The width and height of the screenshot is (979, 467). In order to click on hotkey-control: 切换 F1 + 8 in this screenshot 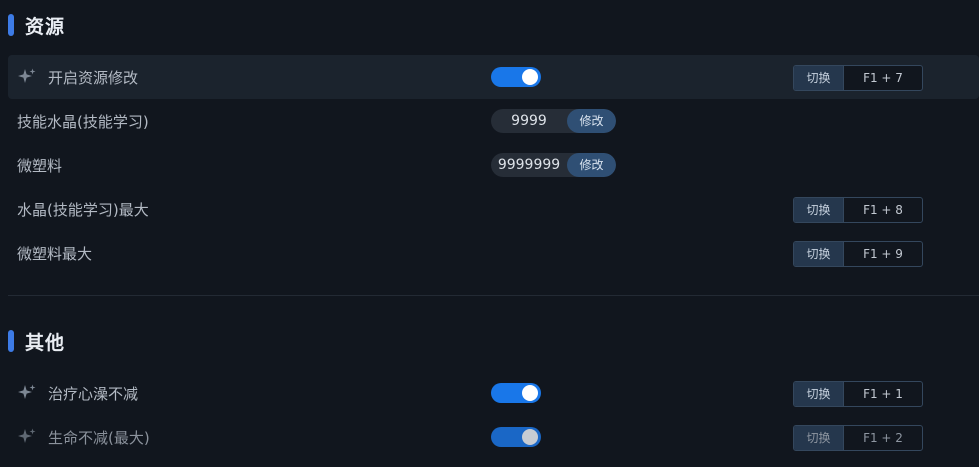, I will do `click(858, 210)`.